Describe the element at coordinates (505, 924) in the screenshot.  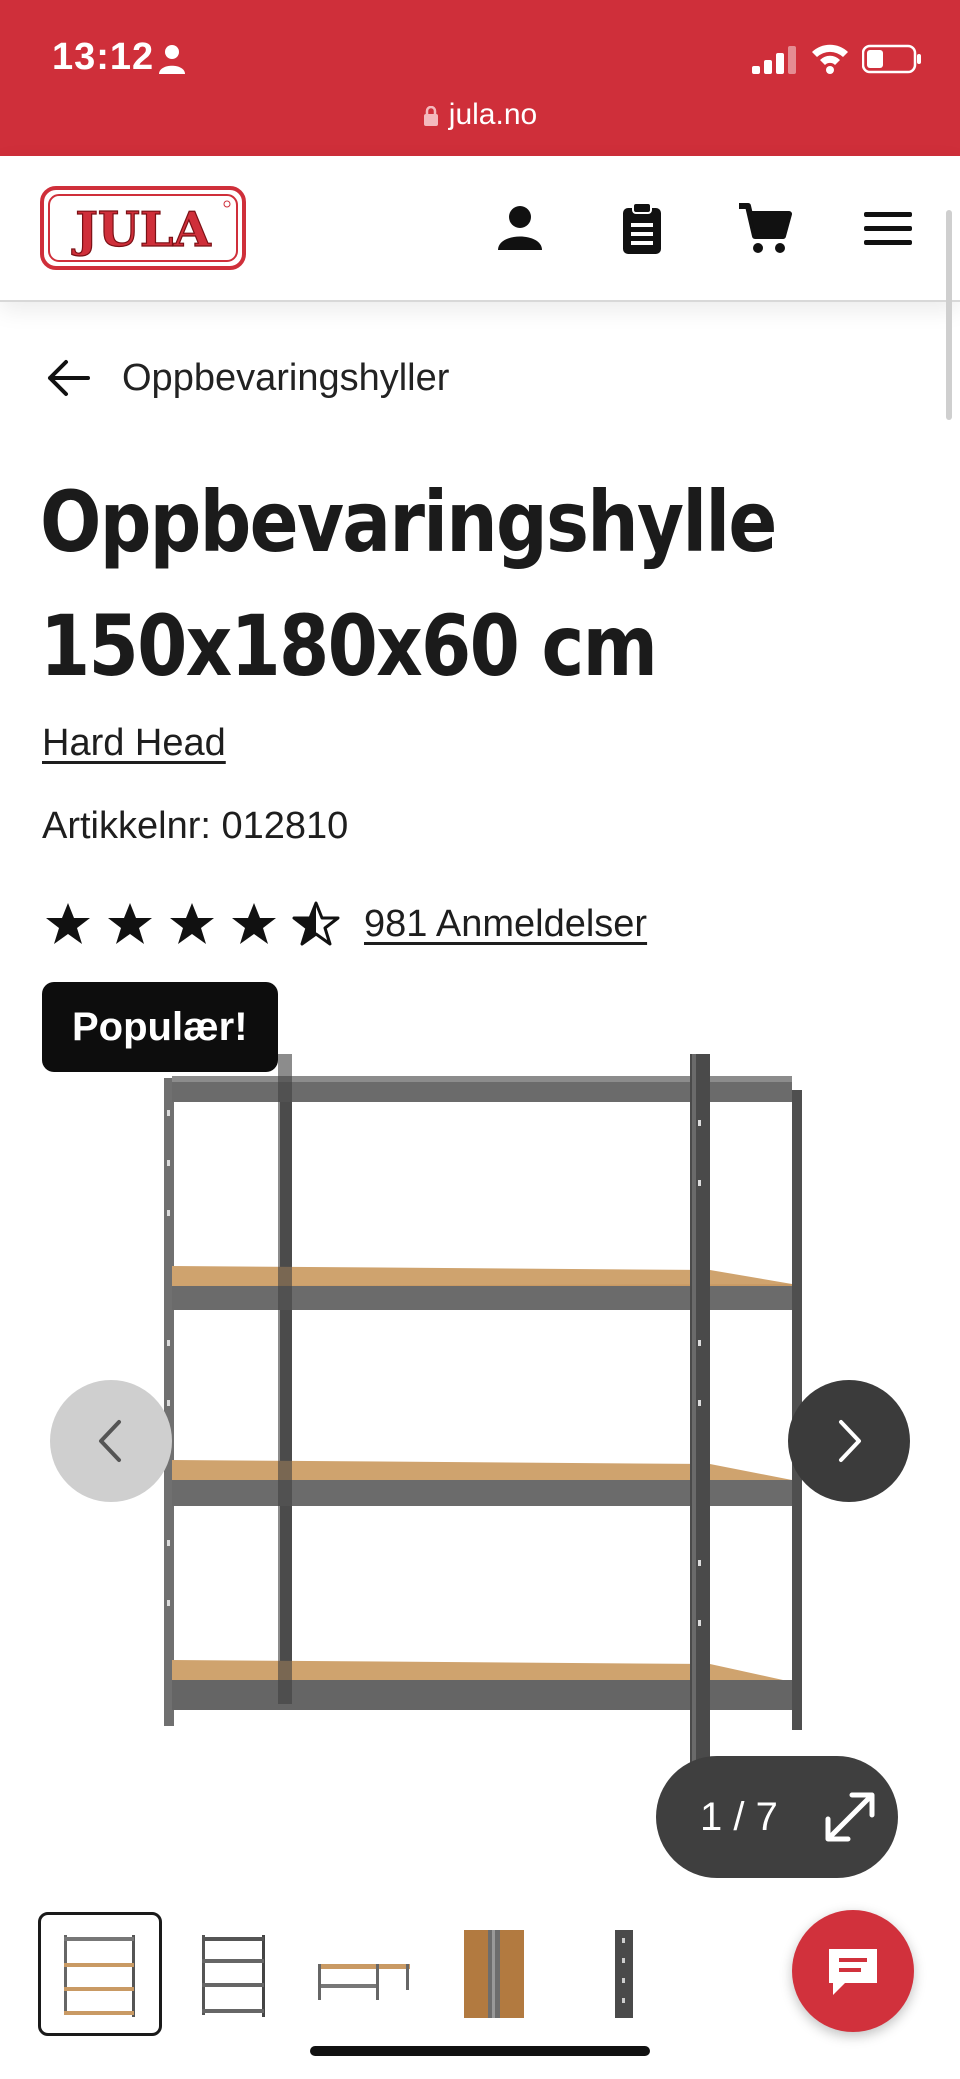
I see `reviews-link: 981 Anmeldelser` at that location.